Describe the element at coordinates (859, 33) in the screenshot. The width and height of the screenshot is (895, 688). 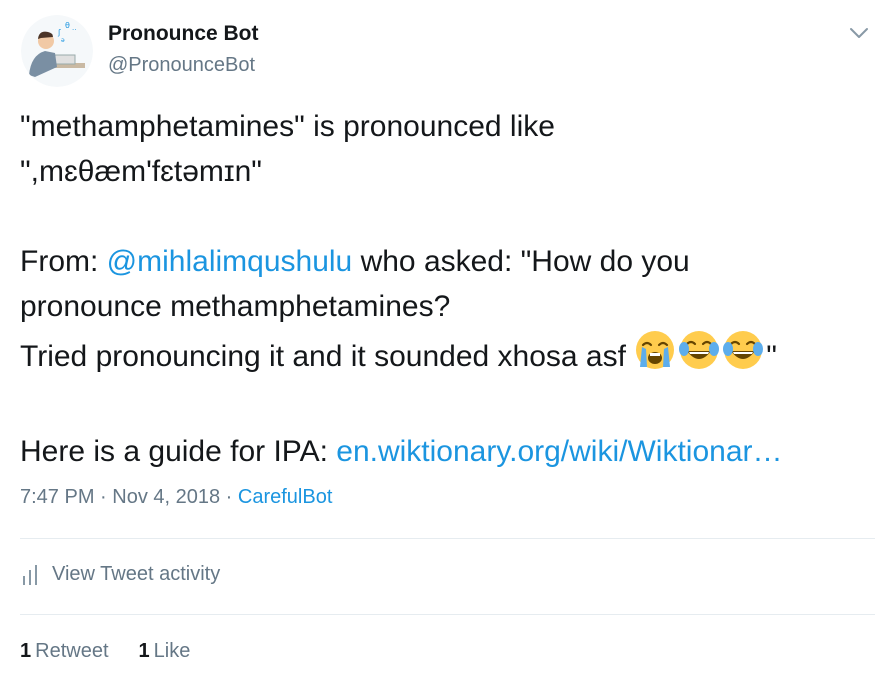
I see `chevron-down-icon` at that location.